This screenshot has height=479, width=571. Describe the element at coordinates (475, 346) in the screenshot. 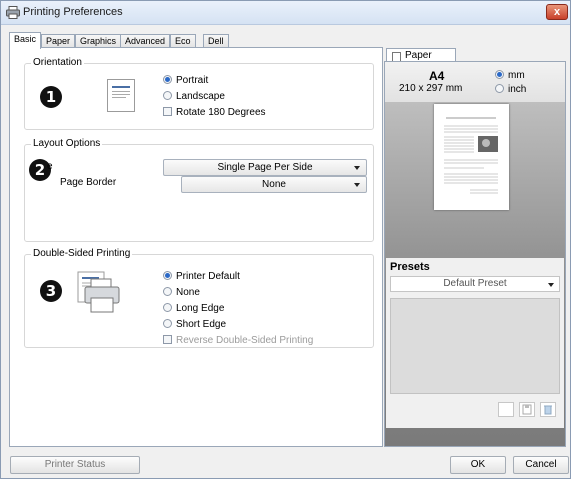

I see `preset-list` at that location.